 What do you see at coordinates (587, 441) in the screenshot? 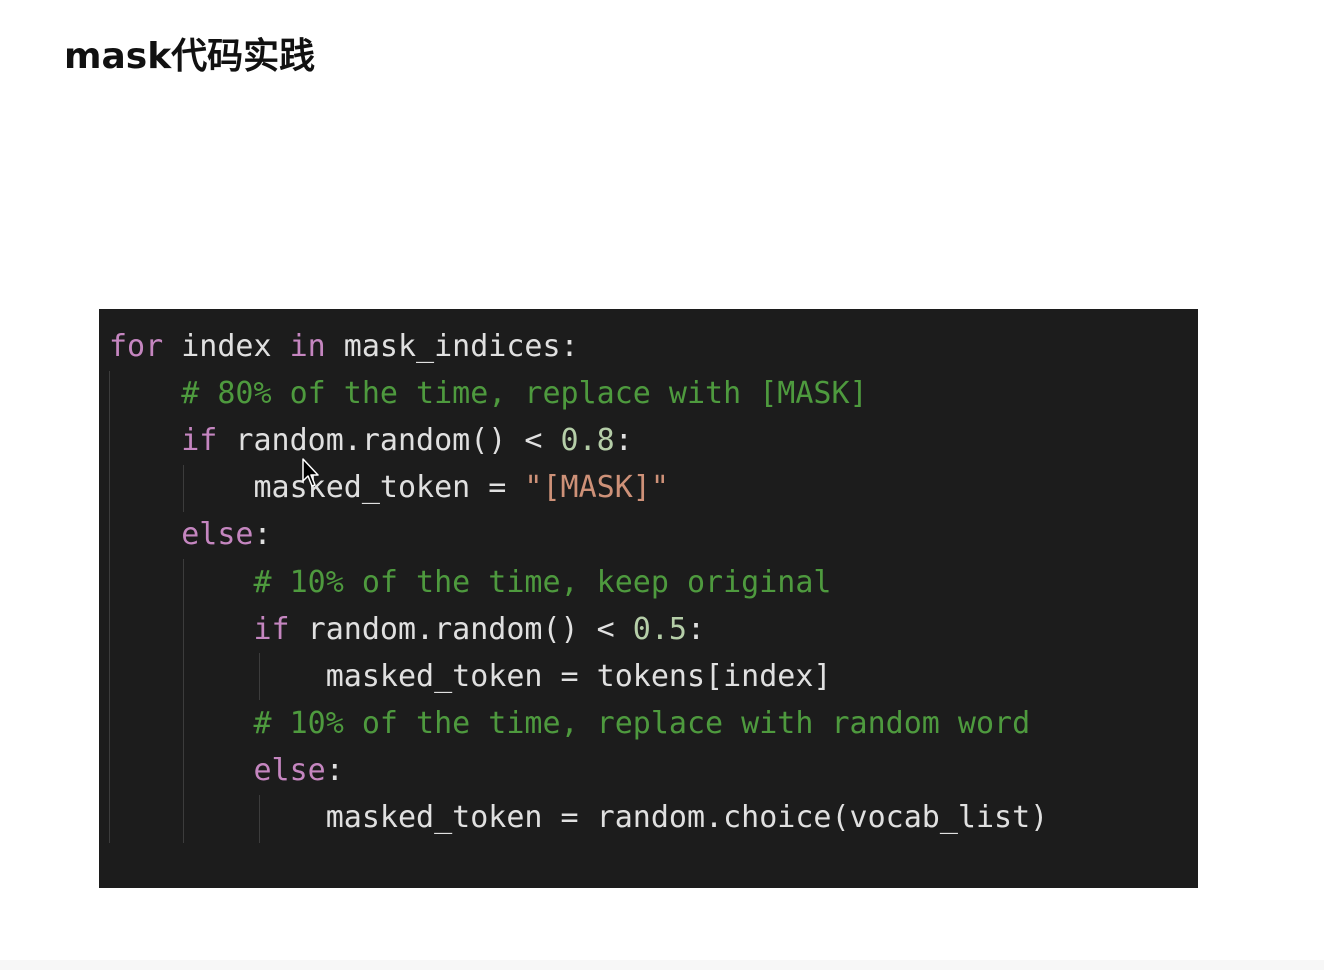
I see `code-token: 0.8` at bounding box center [587, 441].